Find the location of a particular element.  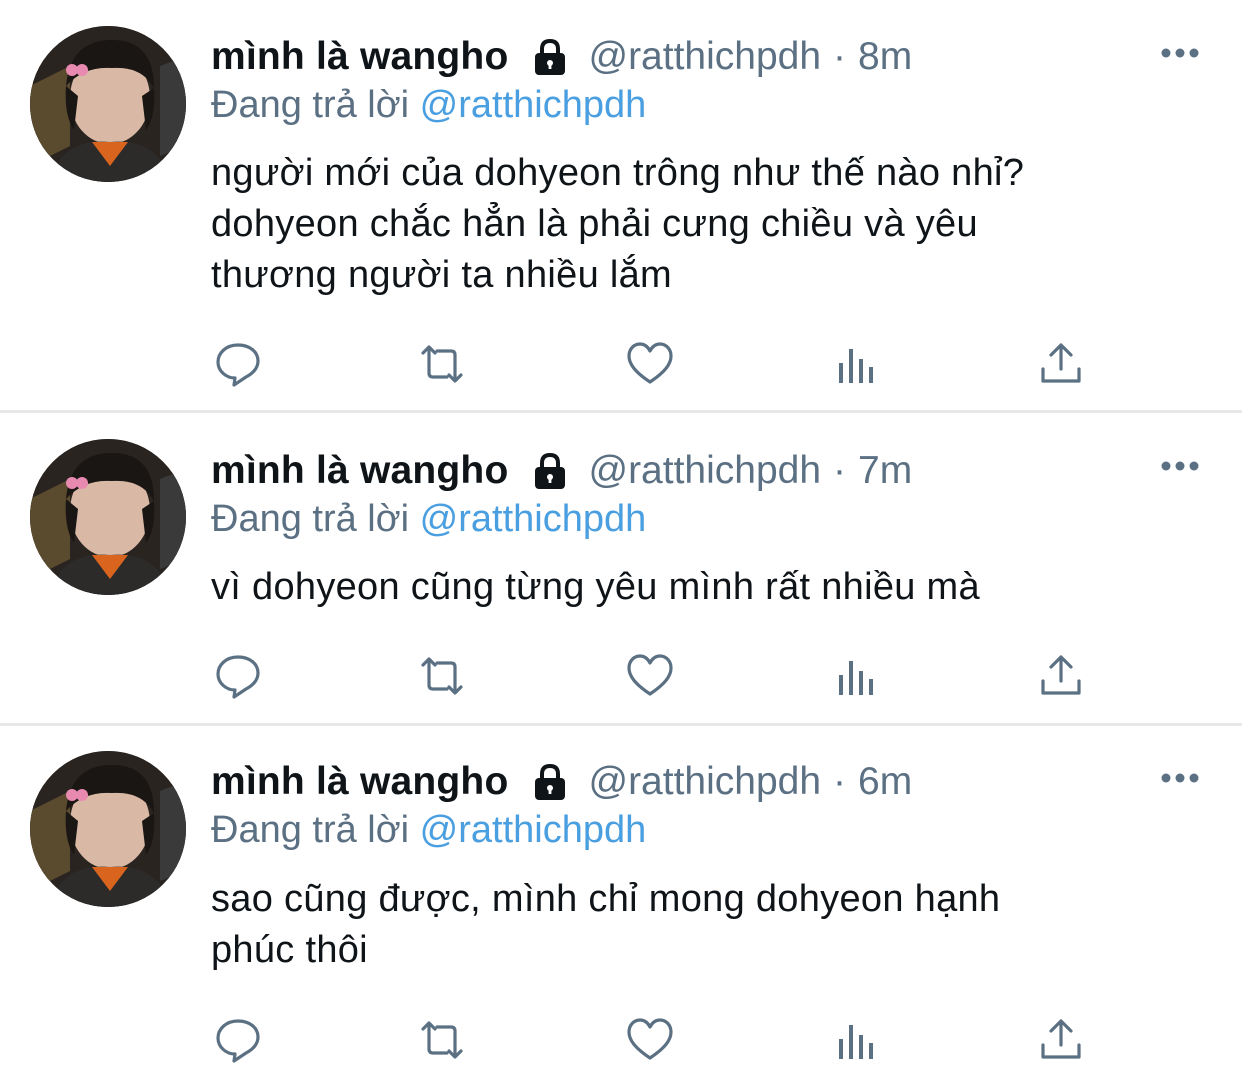

tweet-header: mình là wangho @ratthichpdh · 7m is located at coordinates (561, 471).